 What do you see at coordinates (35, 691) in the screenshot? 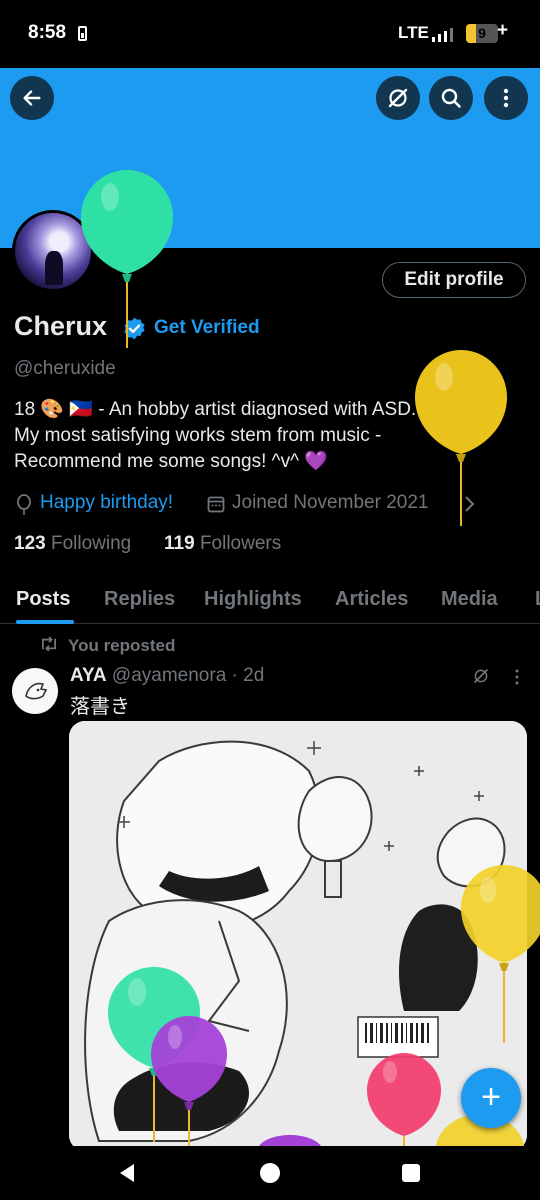
I see `post-author-avatar` at bounding box center [35, 691].